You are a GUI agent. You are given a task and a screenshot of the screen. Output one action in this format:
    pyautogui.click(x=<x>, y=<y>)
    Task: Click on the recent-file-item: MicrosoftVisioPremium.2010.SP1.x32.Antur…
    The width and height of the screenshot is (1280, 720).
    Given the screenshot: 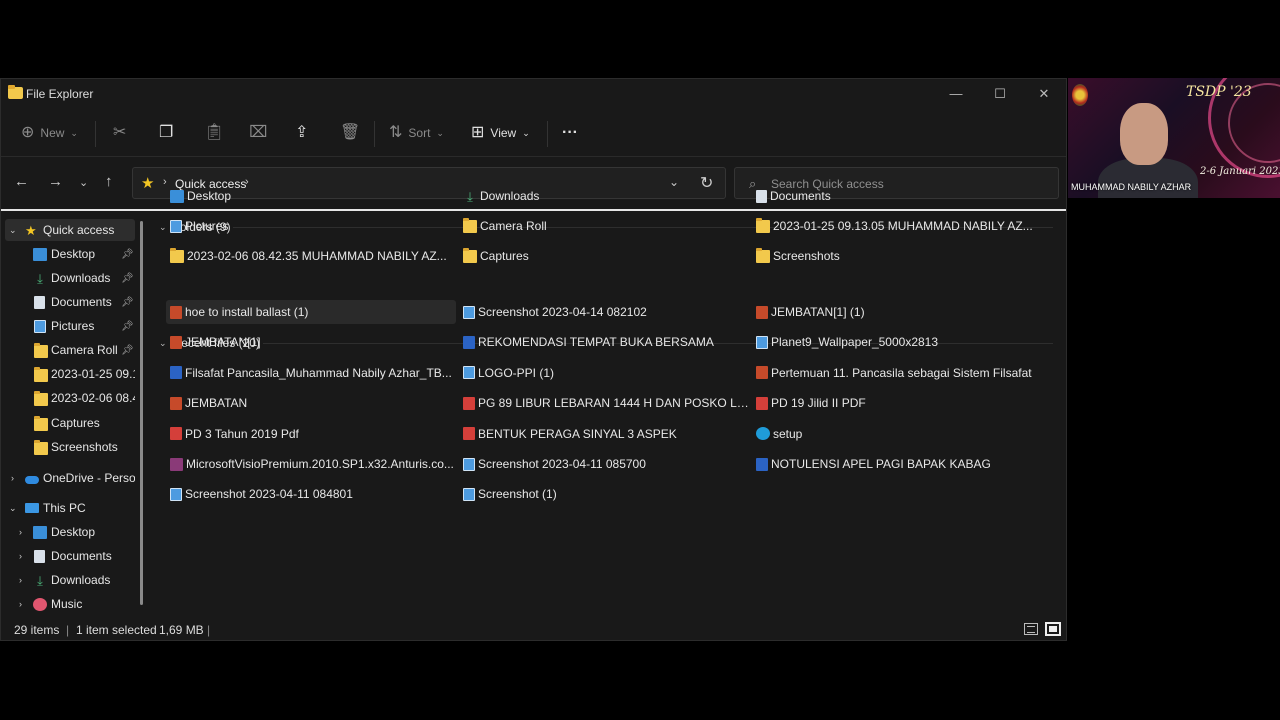 What is the action you would take?
    pyautogui.click(x=311, y=464)
    